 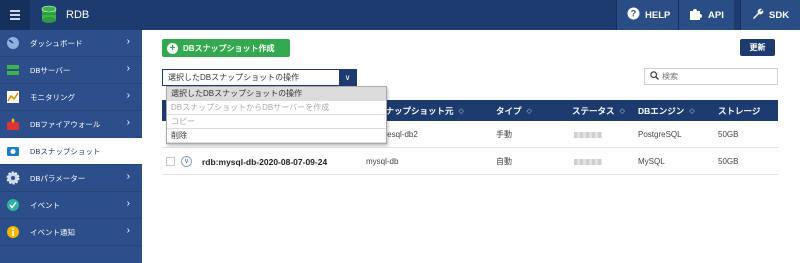 I want to click on menu-item-create-server-from-snapshot: DBスナップショットからDBサーバーを作成, so click(x=276, y=108).